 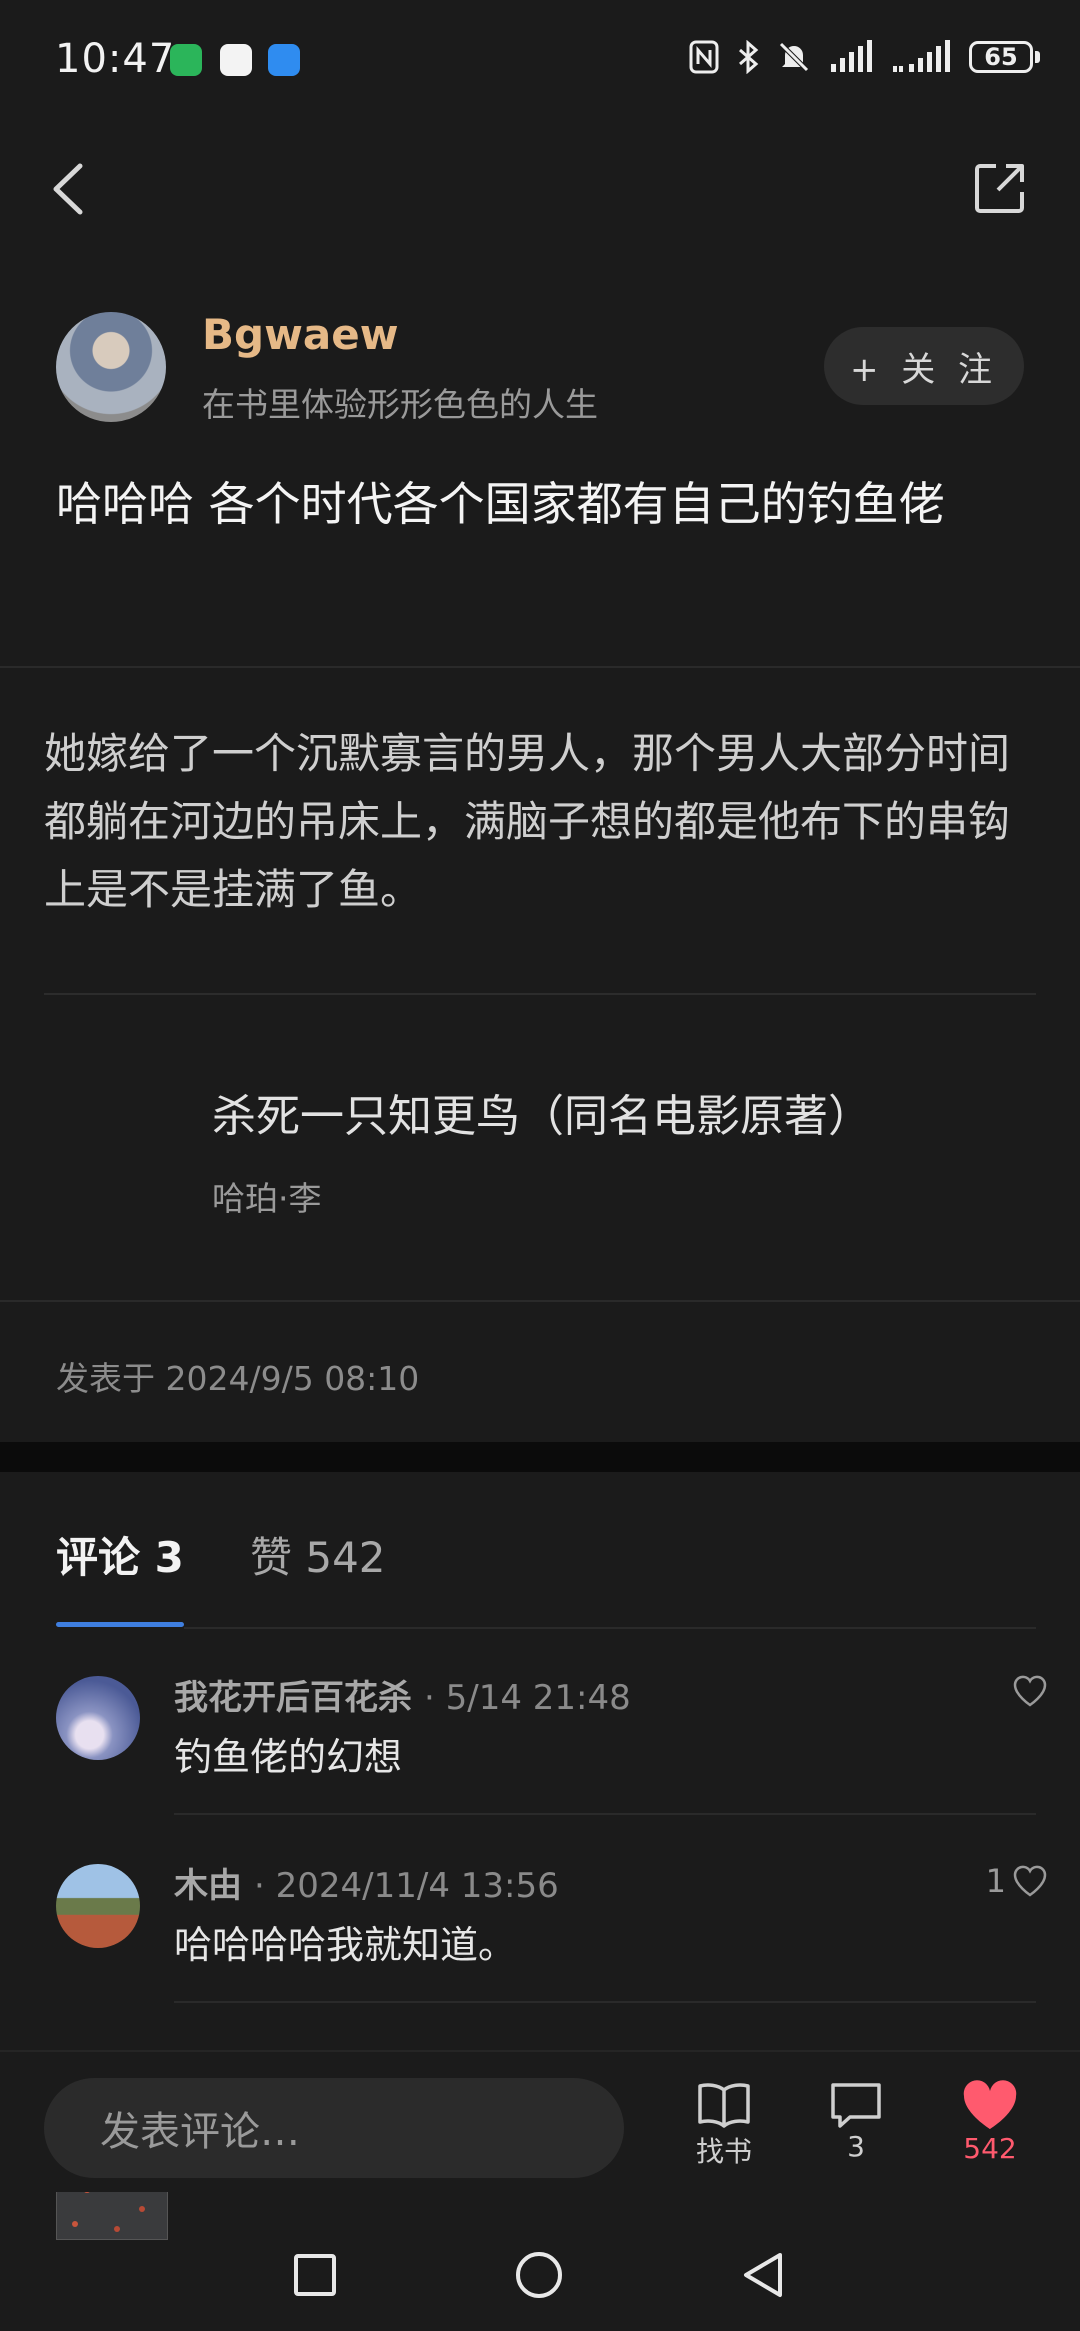 What do you see at coordinates (856, 2105) in the screenshot?
I see `comment-bubble-icon` at bounding box center [856, 2105].